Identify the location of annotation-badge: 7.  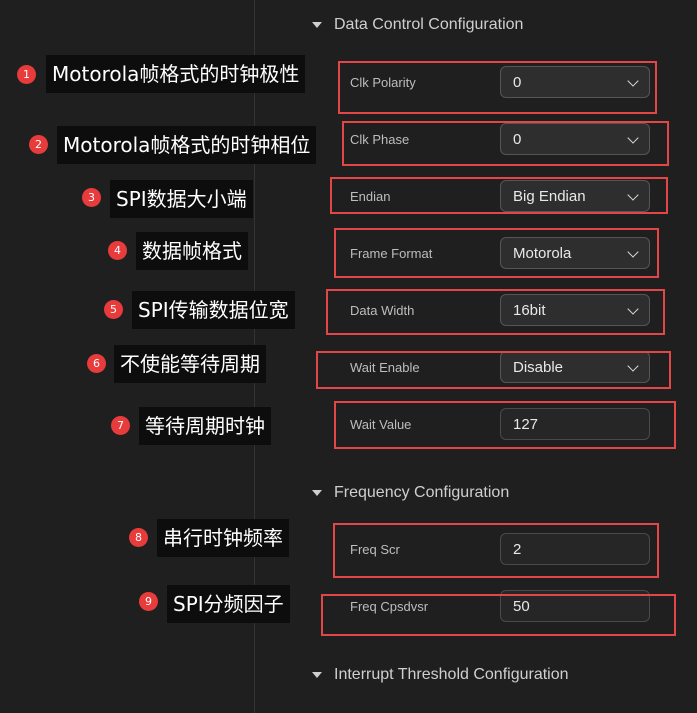
(120, 425).